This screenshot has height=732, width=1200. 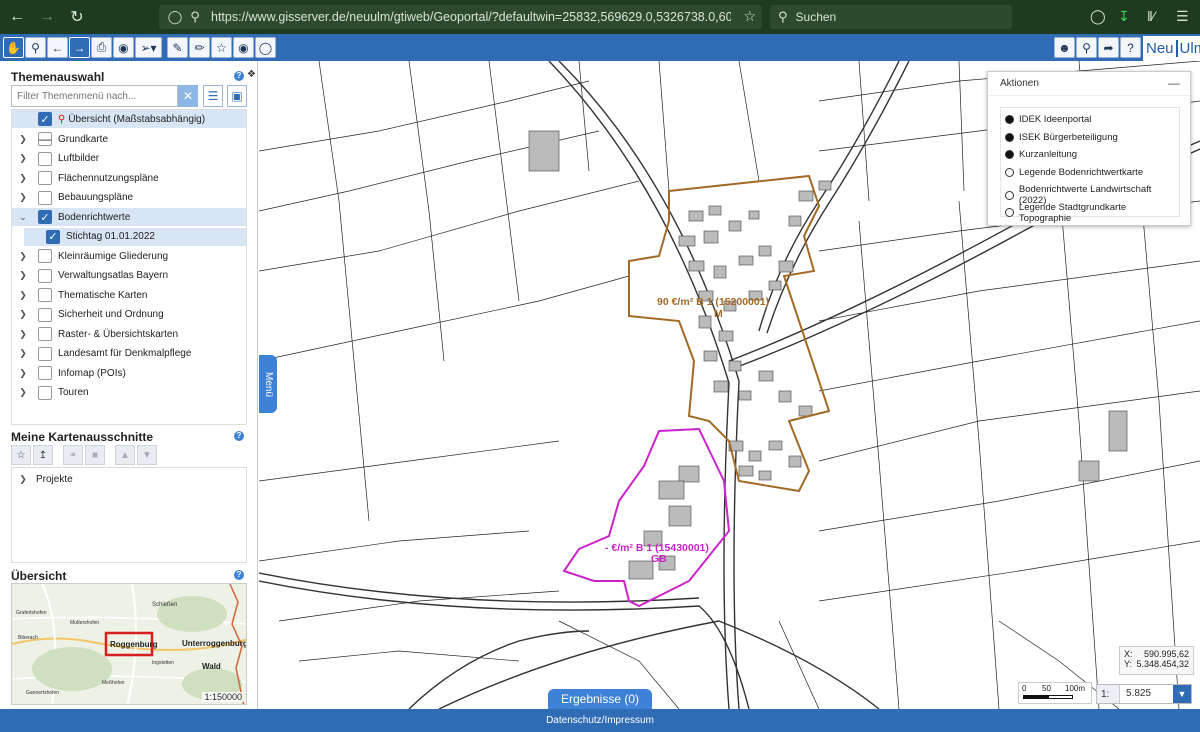 I want to click on download-icon: ↧, so click(x=1124, y=16).